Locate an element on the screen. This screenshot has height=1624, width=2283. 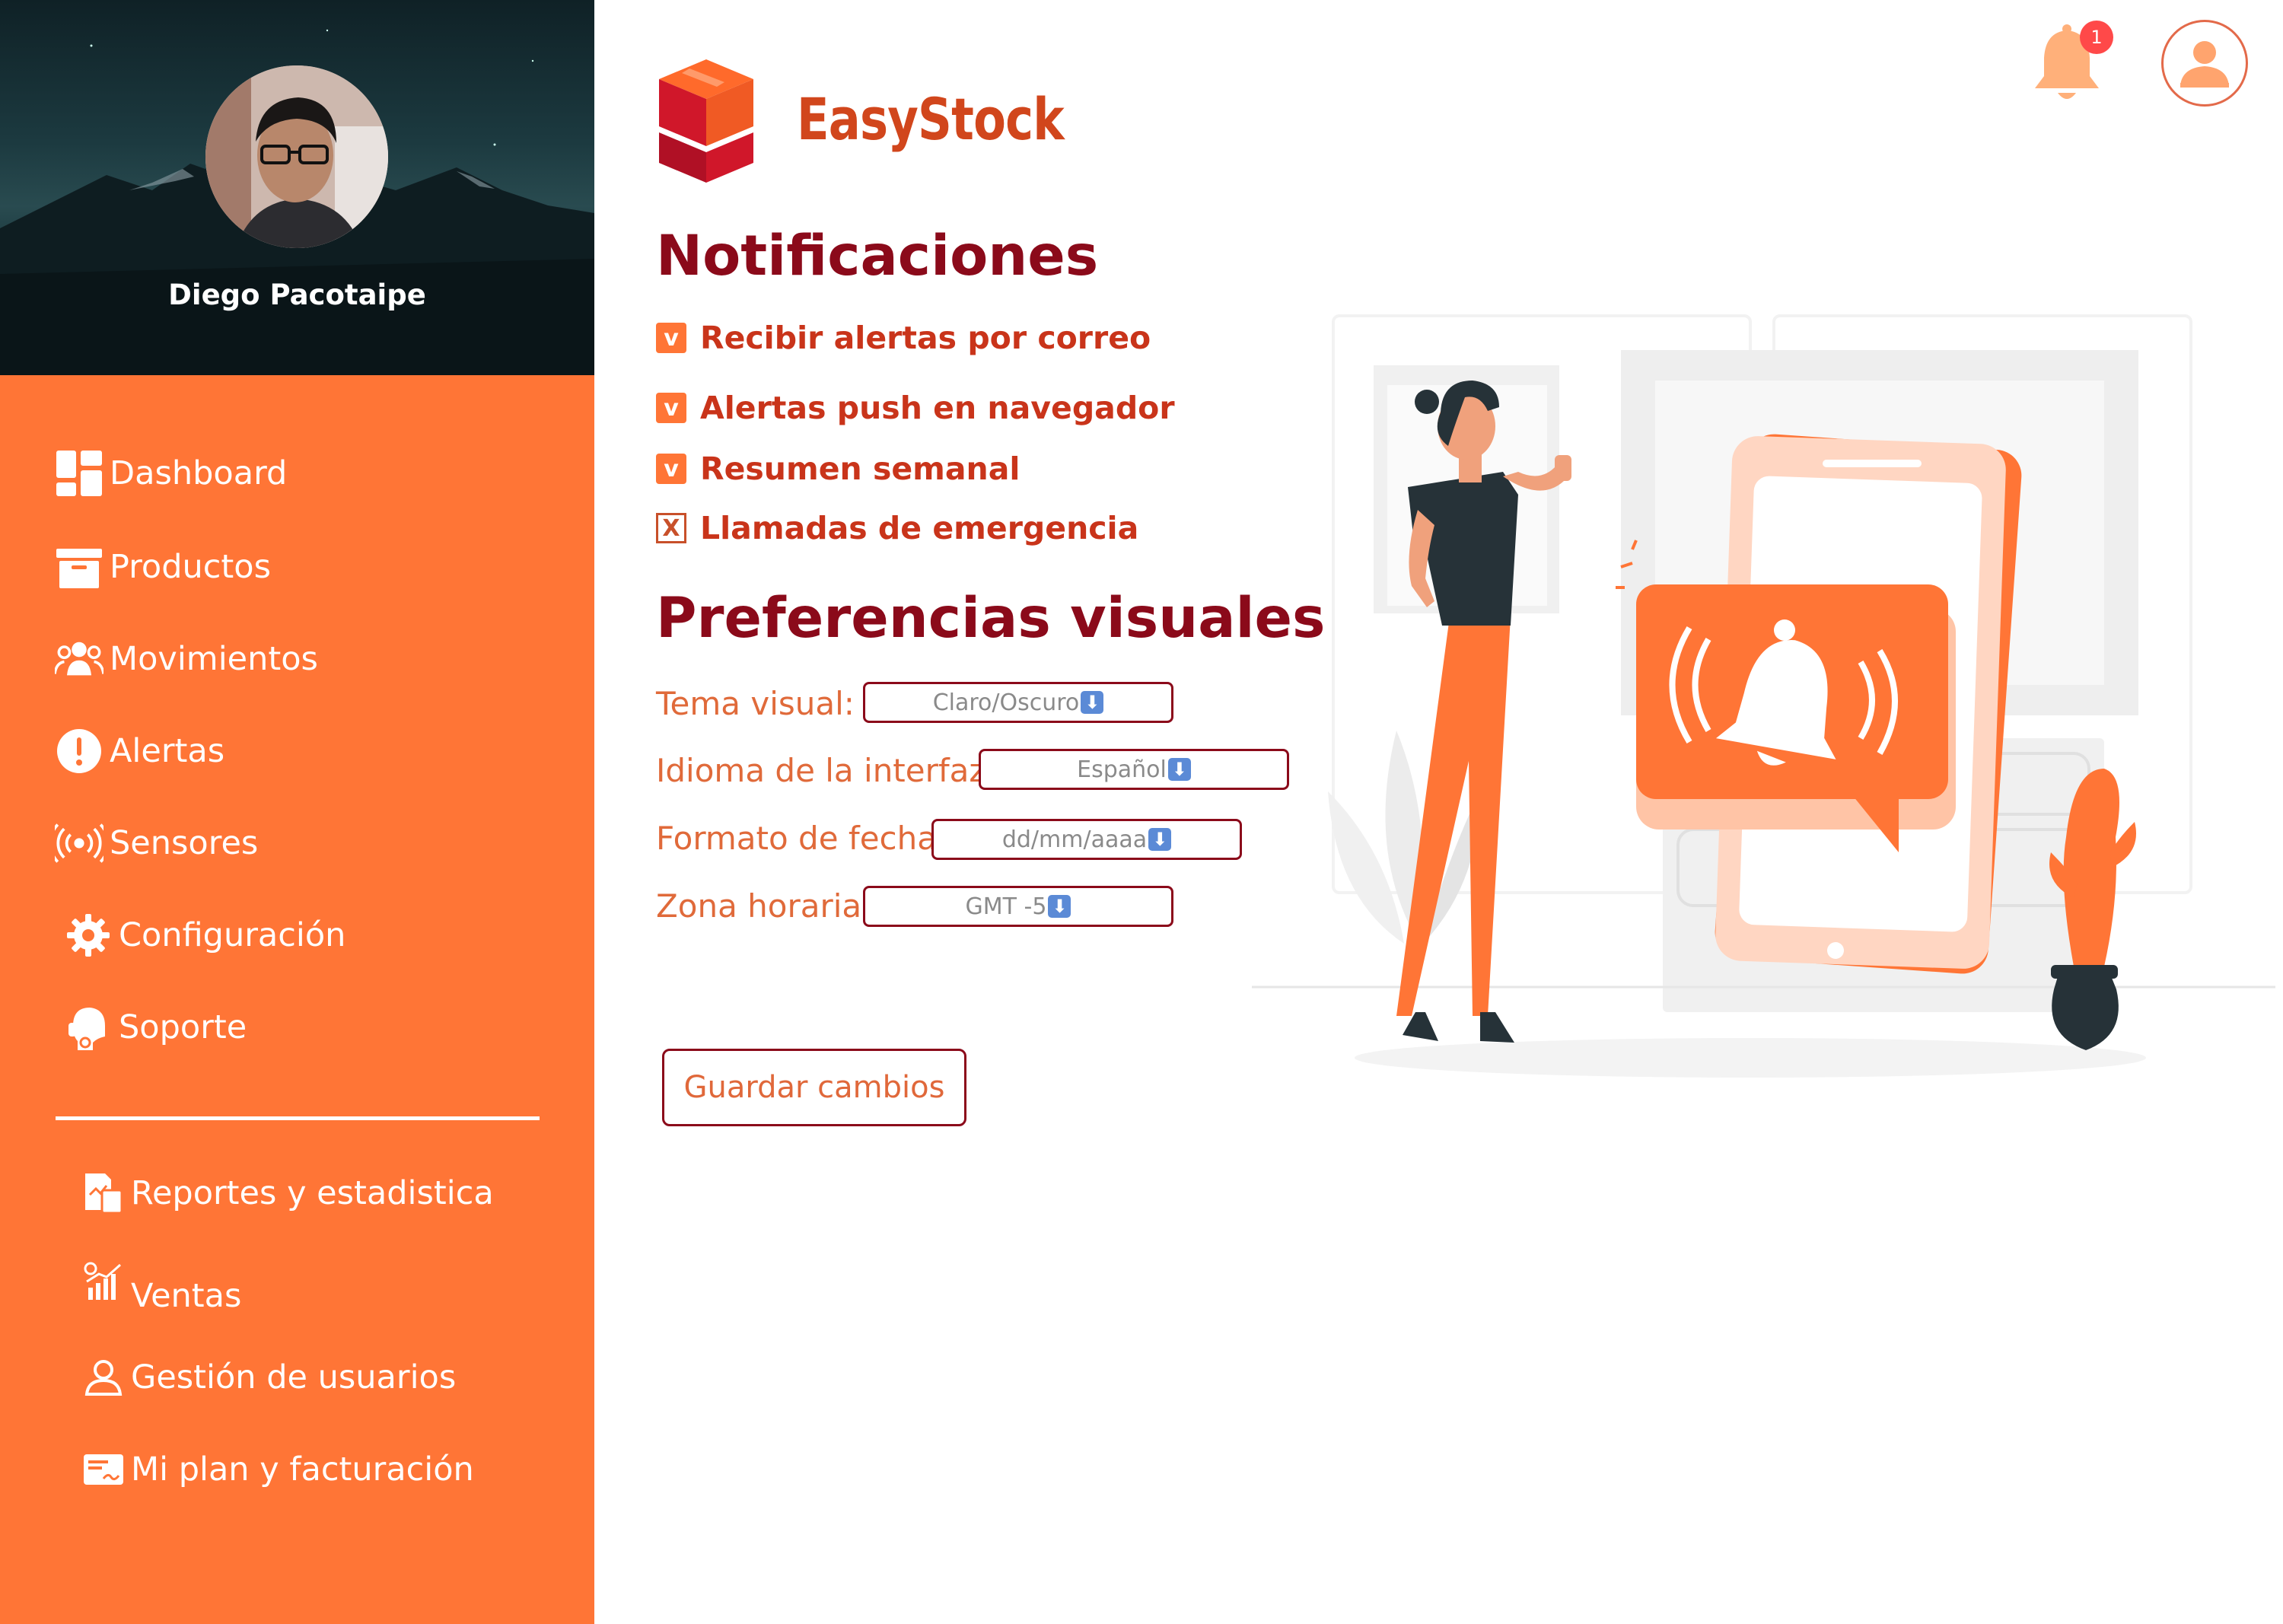
user-menu-button is located at coordinates (2204, 63).